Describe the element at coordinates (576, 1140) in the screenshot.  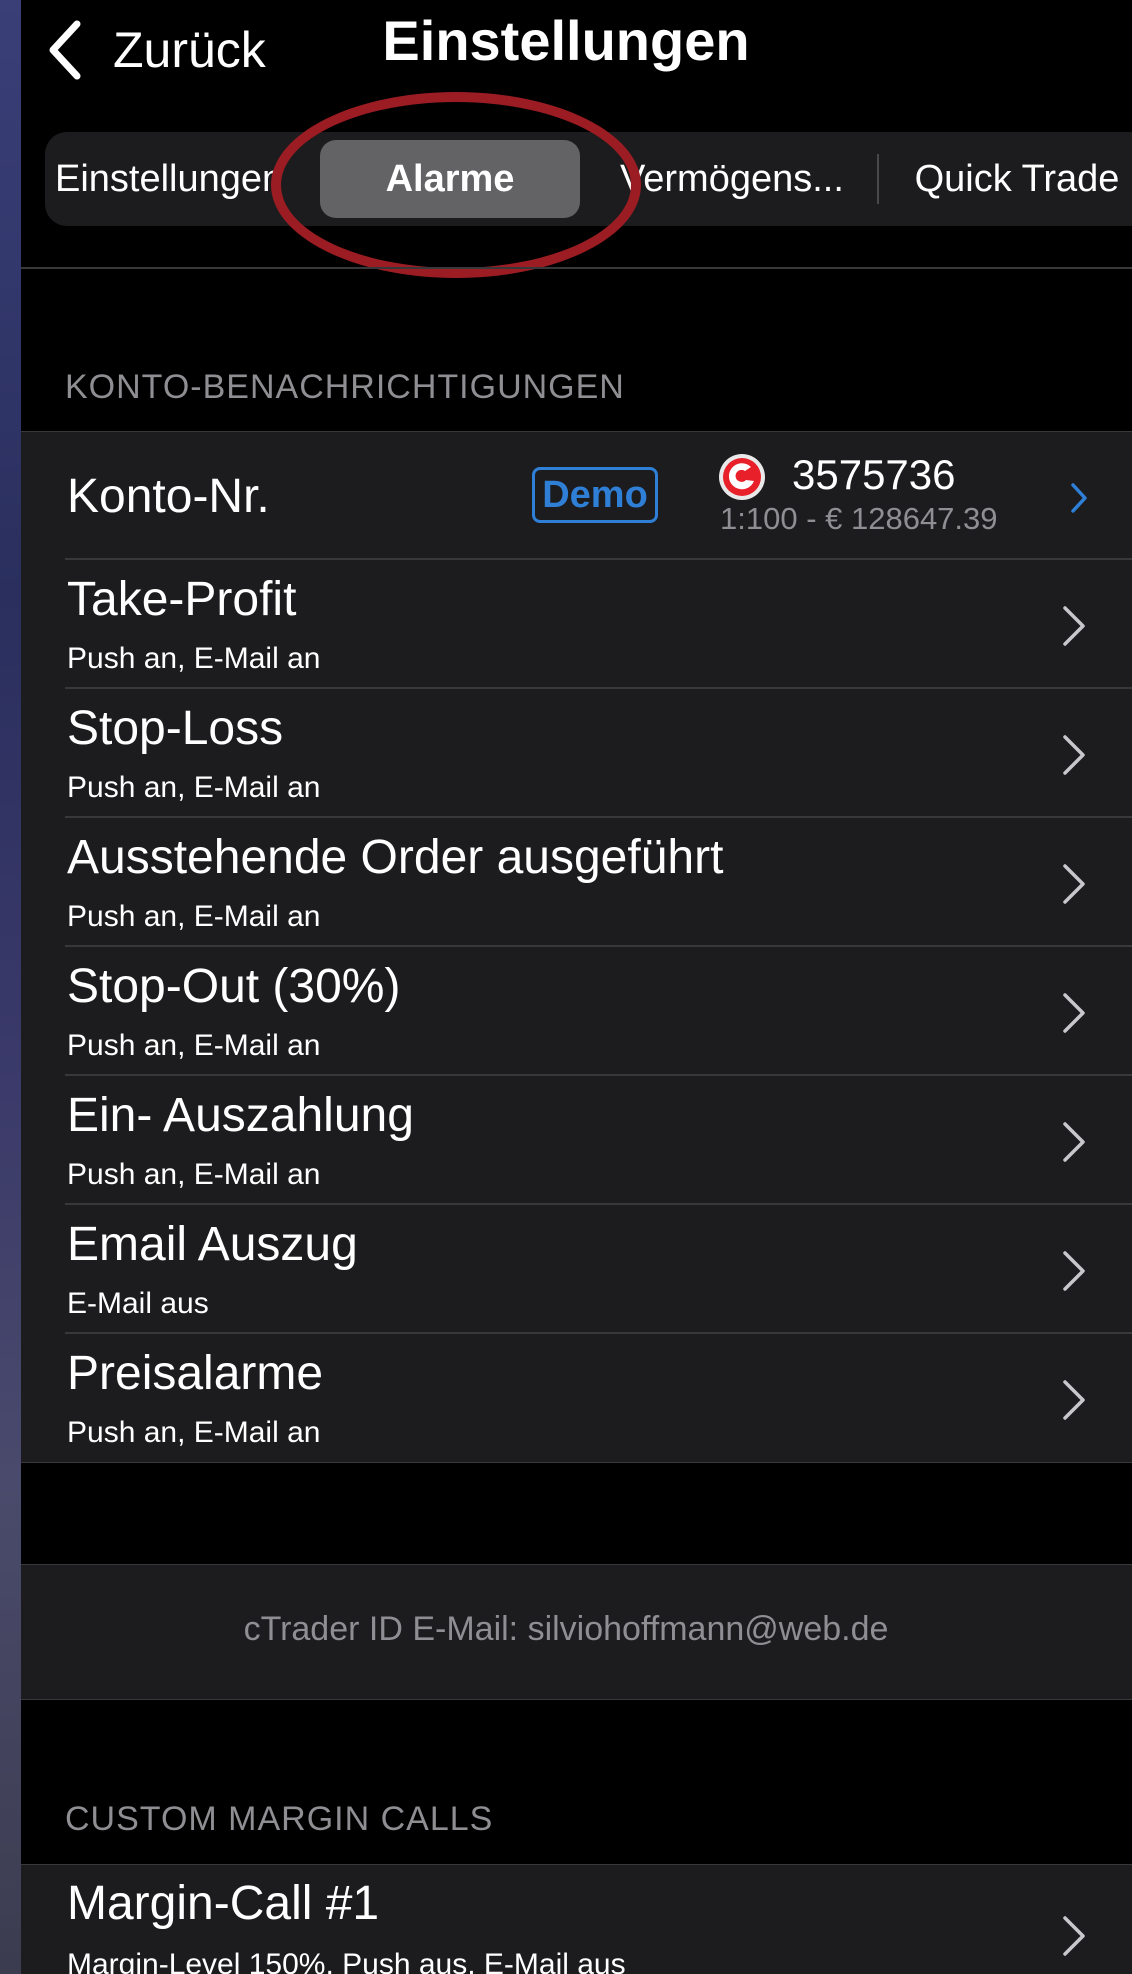
I see `list-item-deposit-withdrawal: Ein- Auszahlung Push an, E-Mail an` at that location.